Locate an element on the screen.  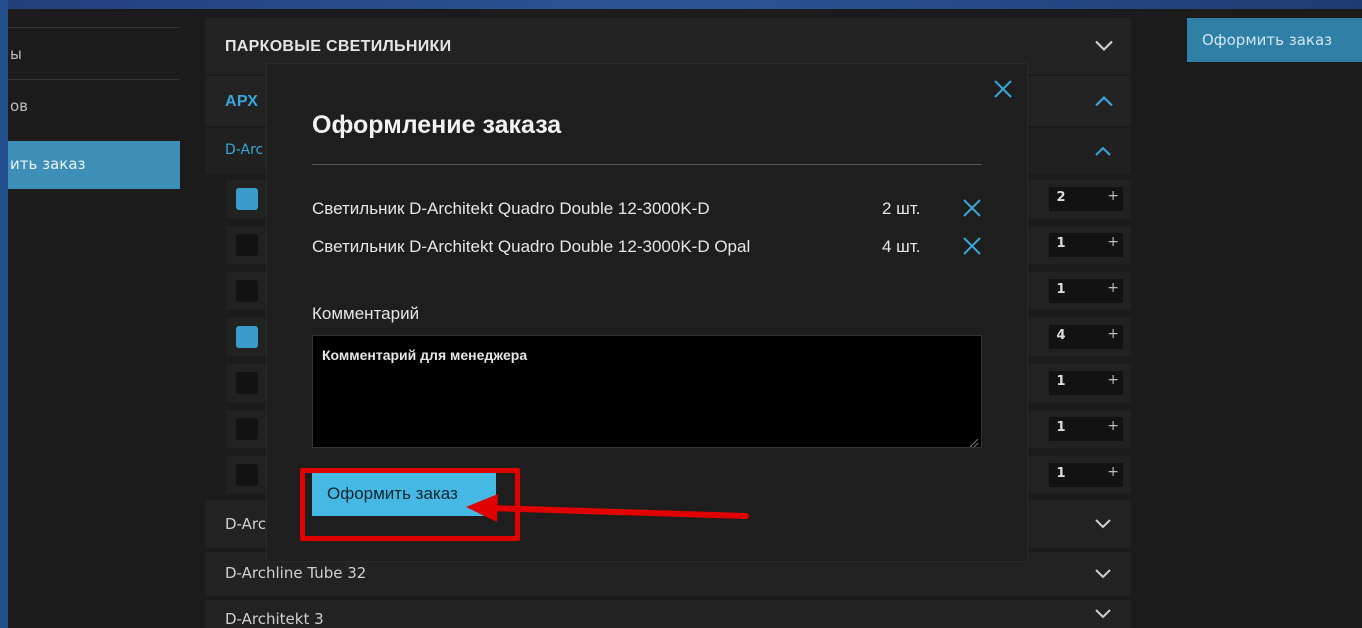
sidebar-item-2: ов is located at coordinates (94, 105).